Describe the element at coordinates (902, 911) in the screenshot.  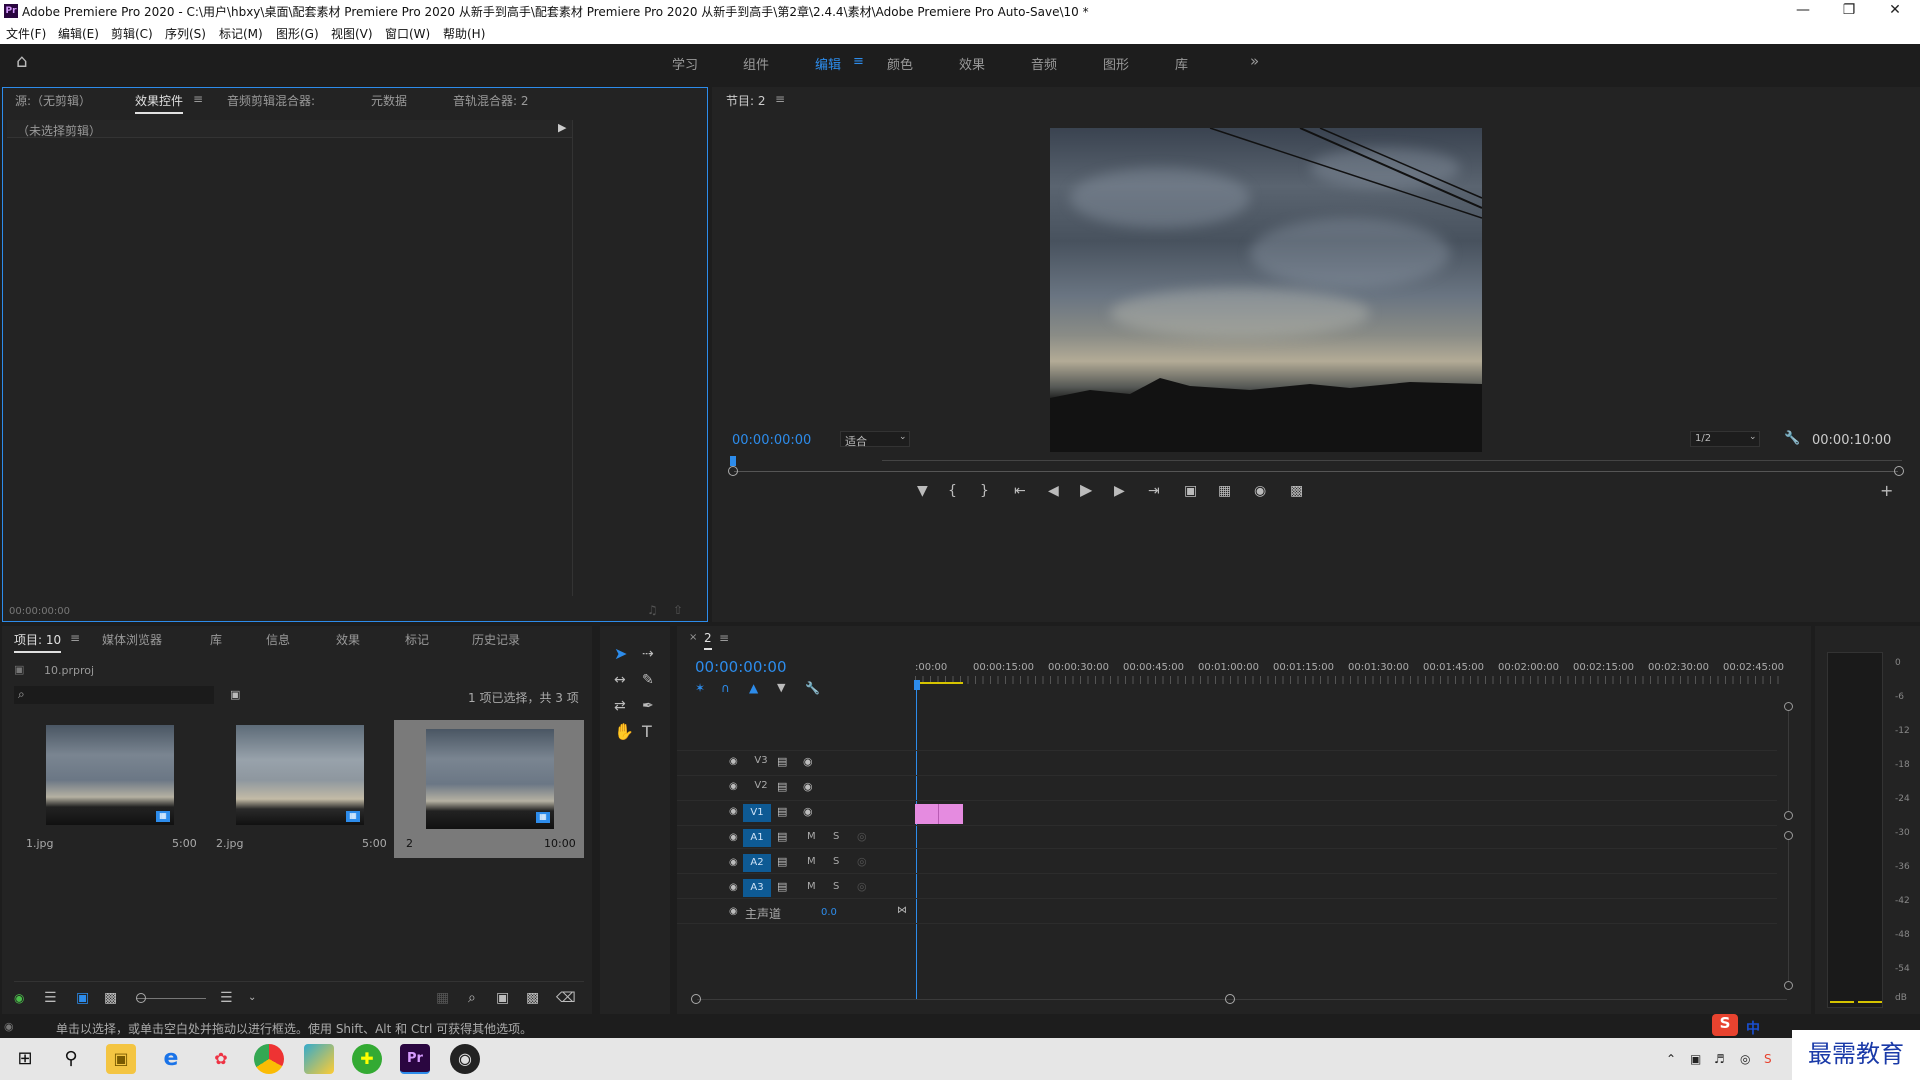
I see `go-to-in-out-icon: ⋈` at that location.